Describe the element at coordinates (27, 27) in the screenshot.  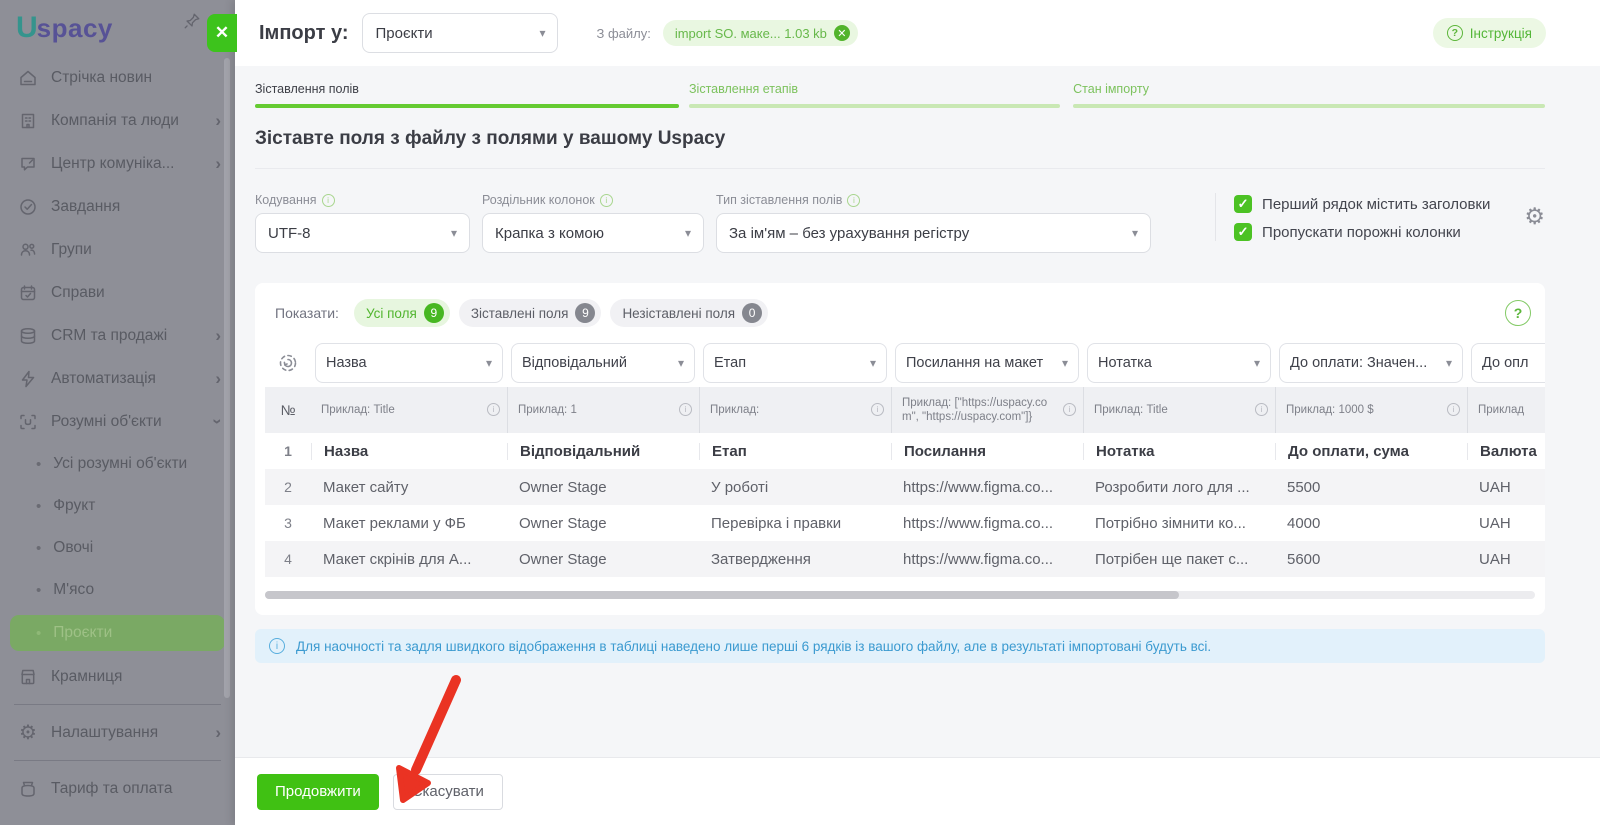
I see `logo-u: U` at that location.